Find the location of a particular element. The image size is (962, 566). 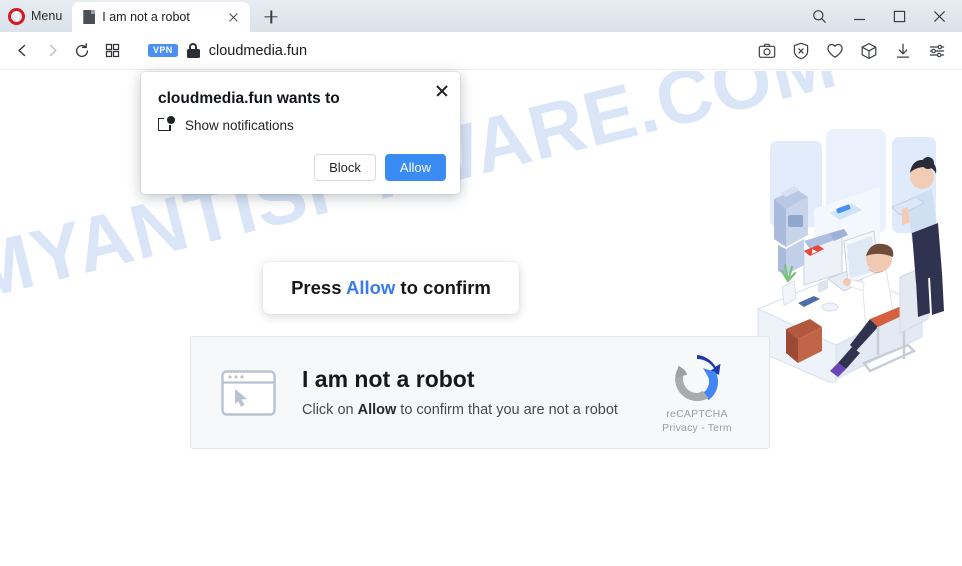

recaptcha-links: Privacy - Term is located at coordinates (697, 428).